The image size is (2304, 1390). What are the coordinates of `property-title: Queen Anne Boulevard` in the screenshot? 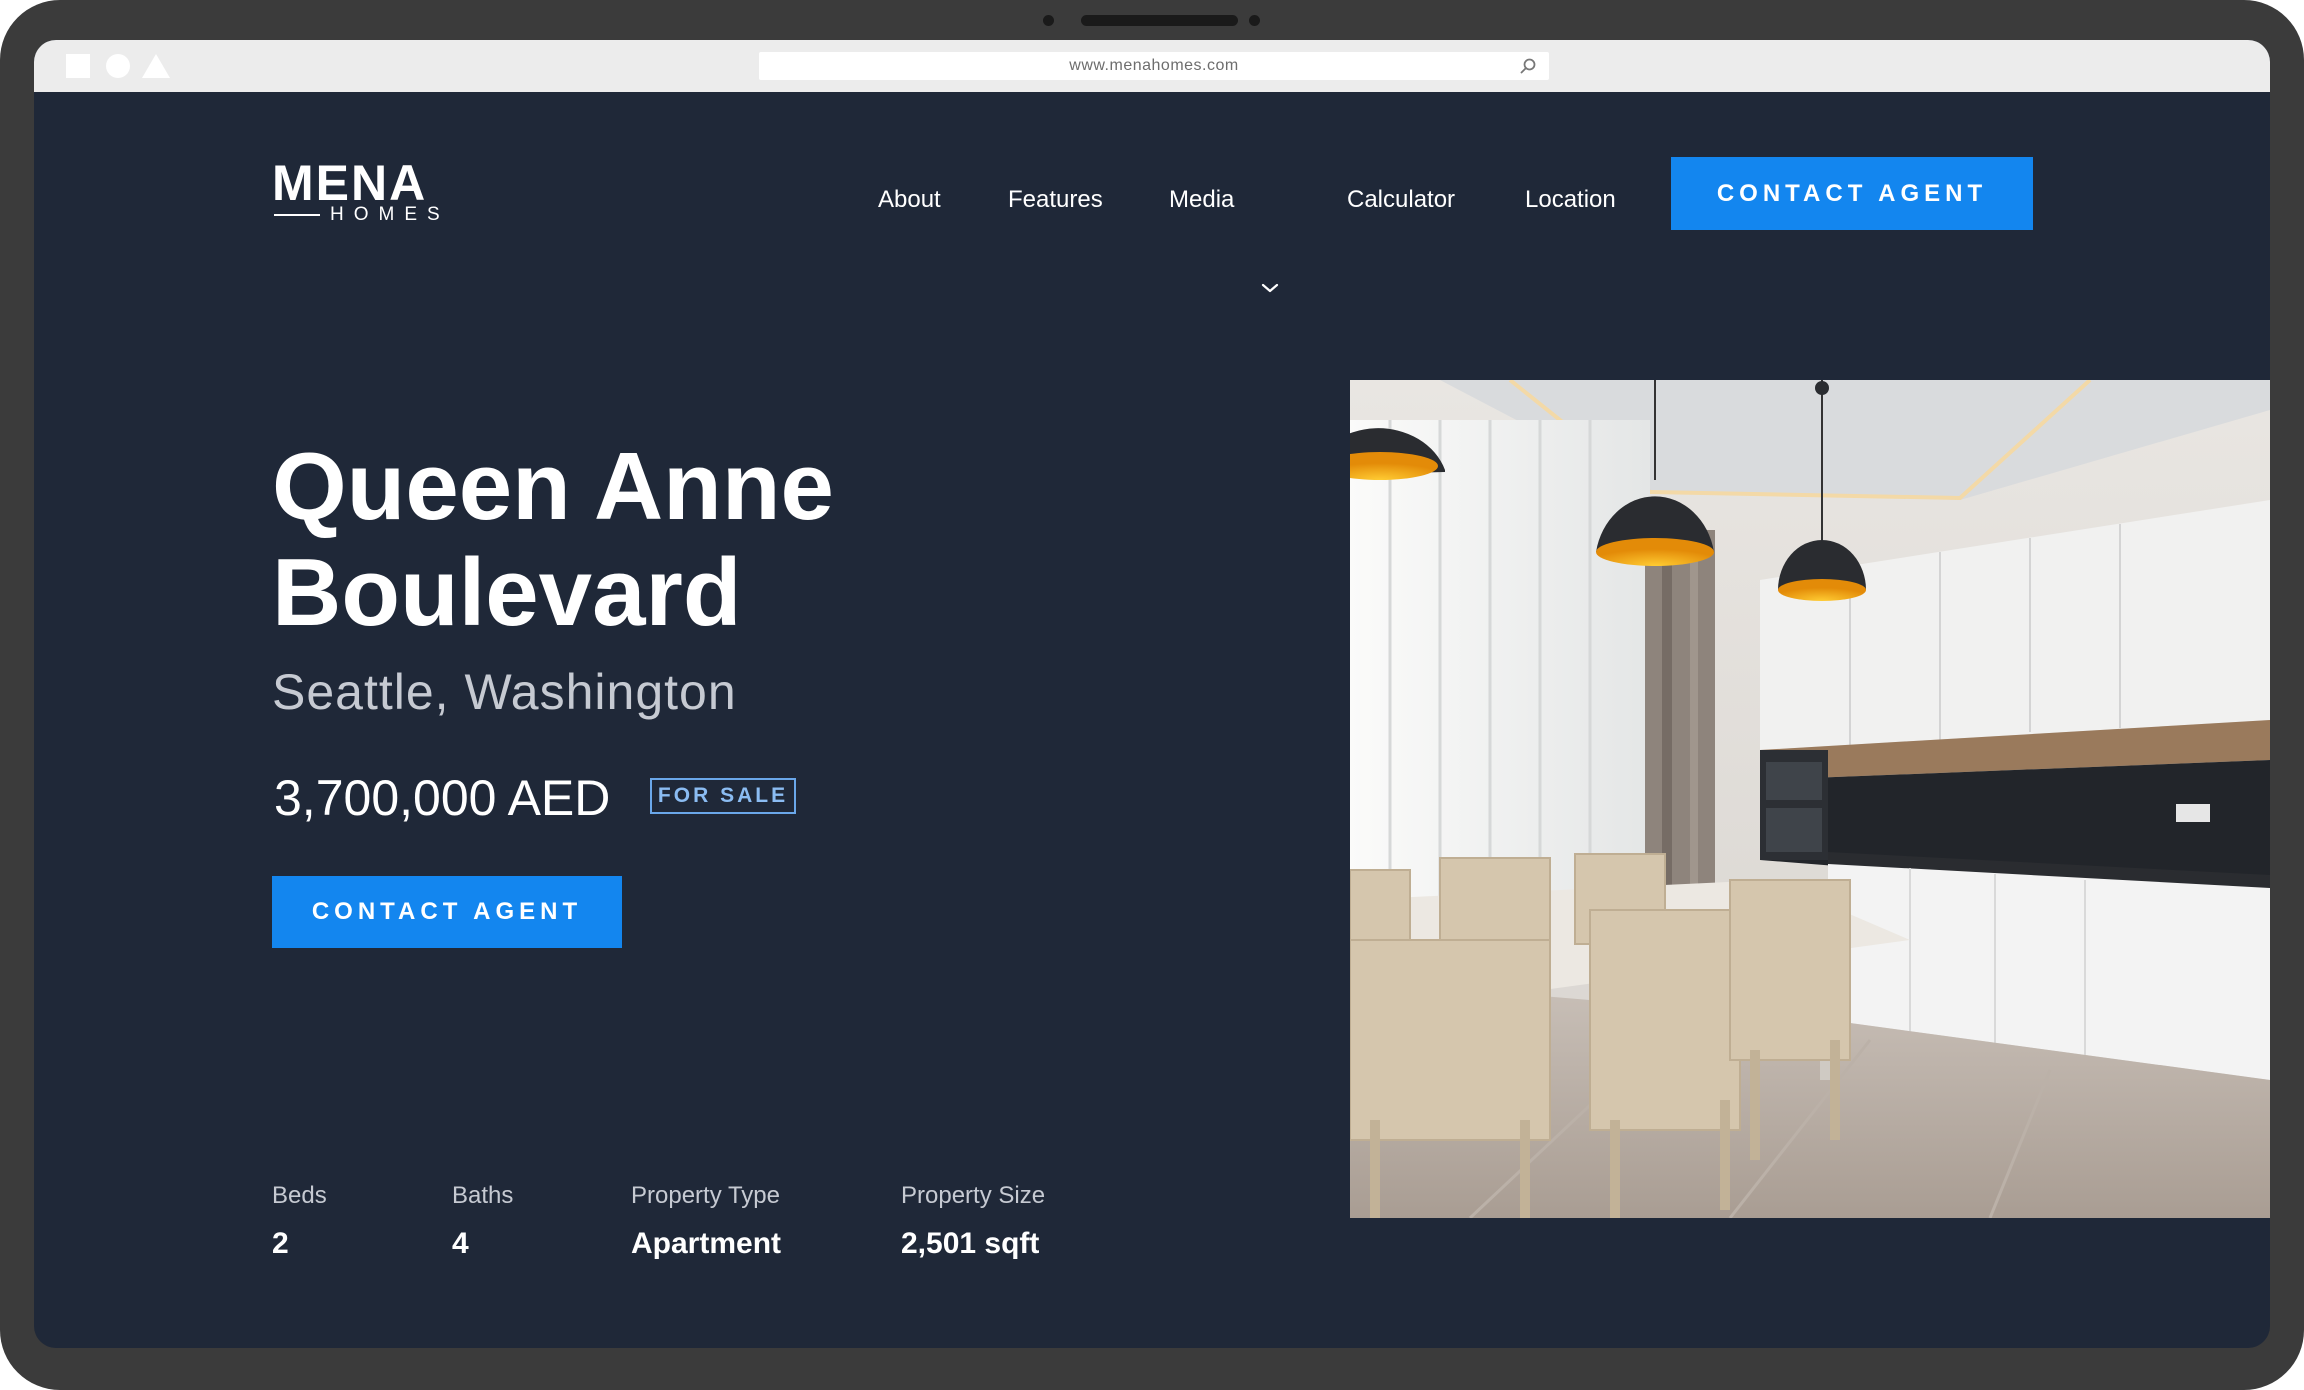 It's located at (722, 540).